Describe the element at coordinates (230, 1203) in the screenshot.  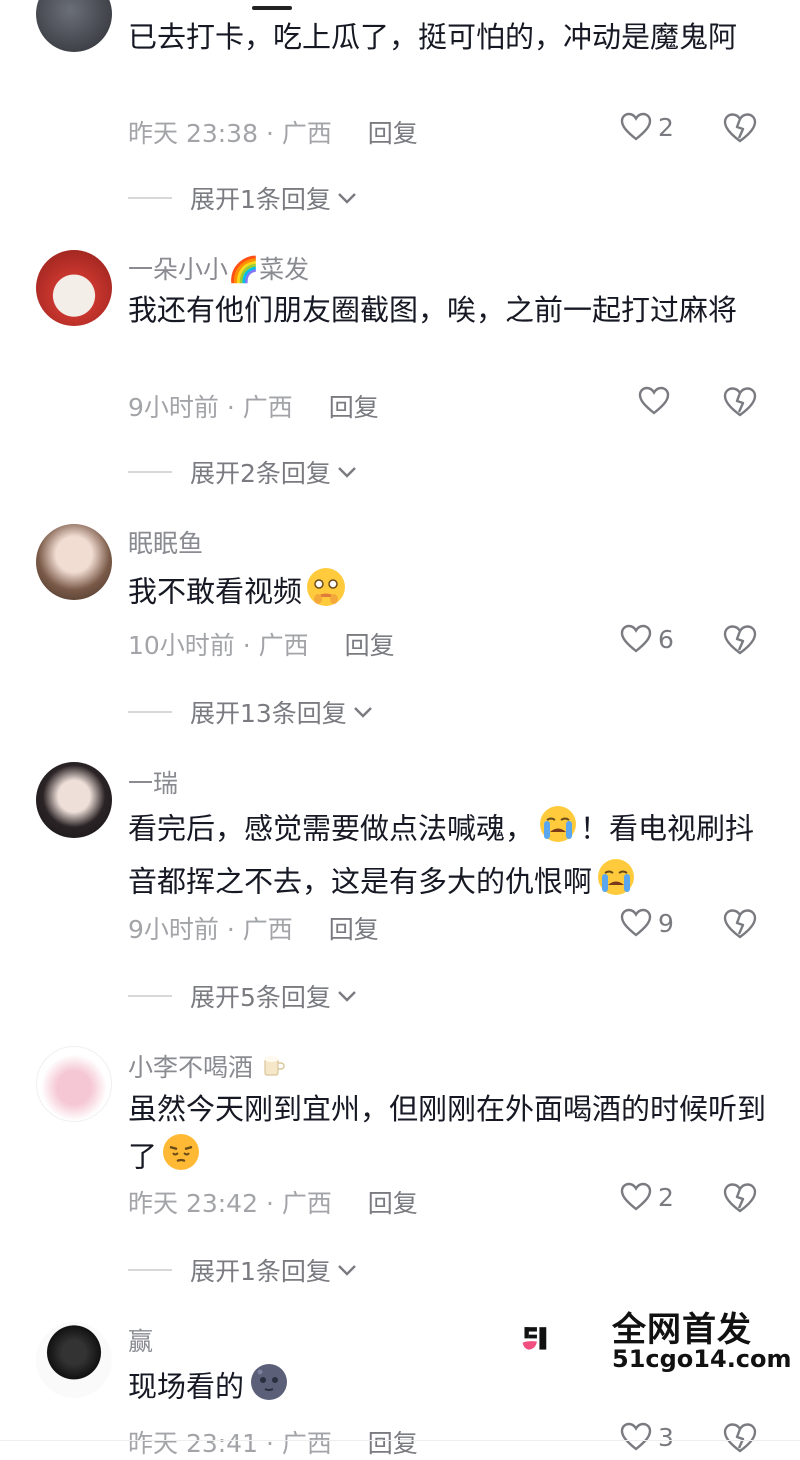
I see `comment-time: 昨天 23:42 · 广西` at that location.